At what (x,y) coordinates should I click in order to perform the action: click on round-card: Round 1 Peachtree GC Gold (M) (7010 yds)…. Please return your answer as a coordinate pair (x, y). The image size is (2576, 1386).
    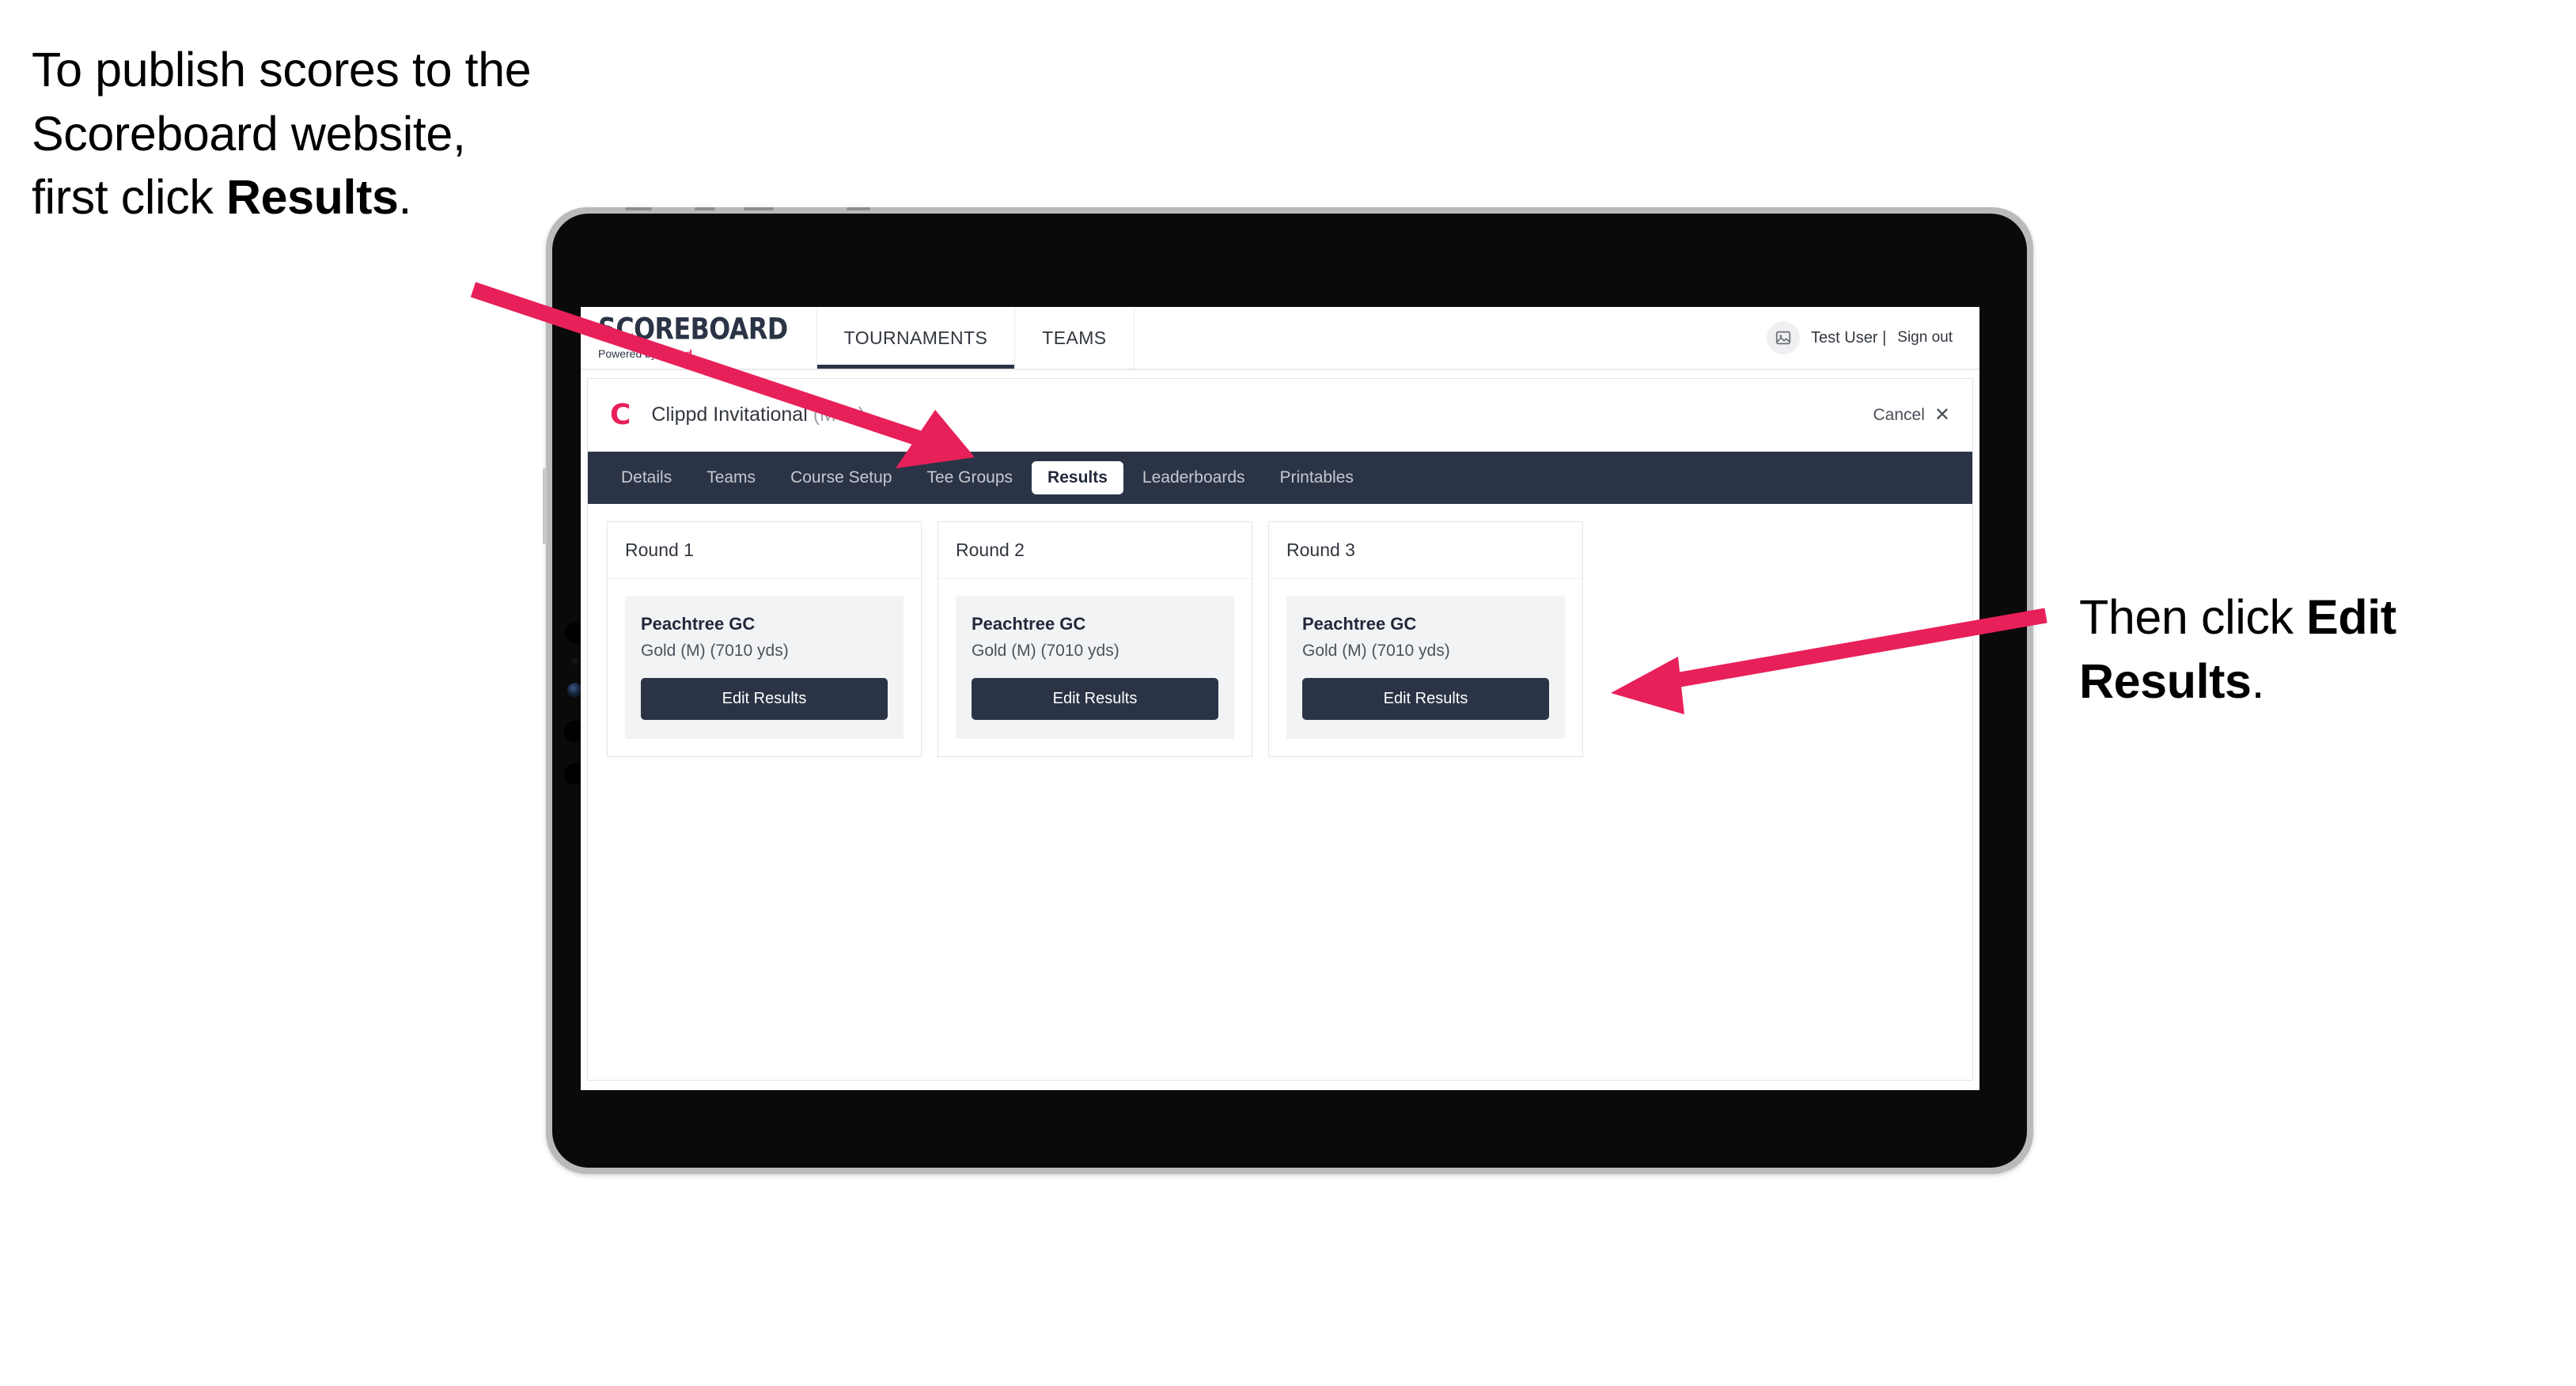
    Looking at the image, I should click on (764, 639).